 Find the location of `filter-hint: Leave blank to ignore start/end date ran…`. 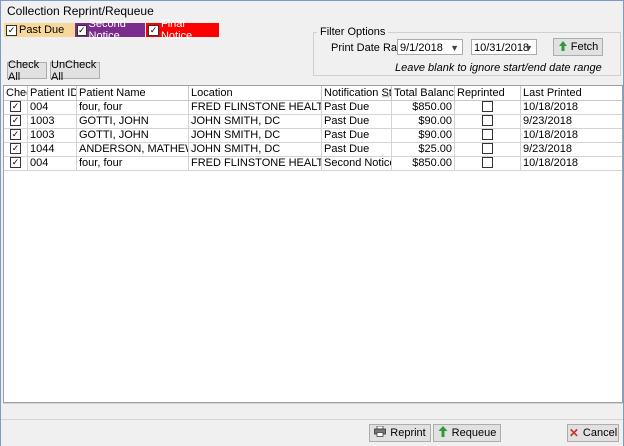

filter-hint: Leave blank to ignore start/end date ran… is located at coordinates (498, 68).